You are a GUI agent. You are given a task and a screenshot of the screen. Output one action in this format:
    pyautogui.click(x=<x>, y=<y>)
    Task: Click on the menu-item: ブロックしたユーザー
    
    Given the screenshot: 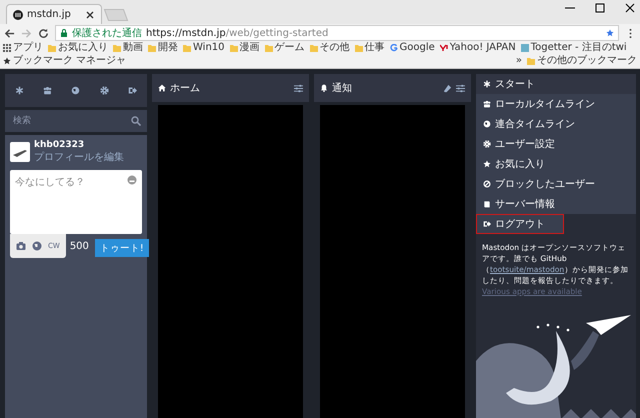 What is the action you would take?
    pyautogui.click(x=556, y=184)
    